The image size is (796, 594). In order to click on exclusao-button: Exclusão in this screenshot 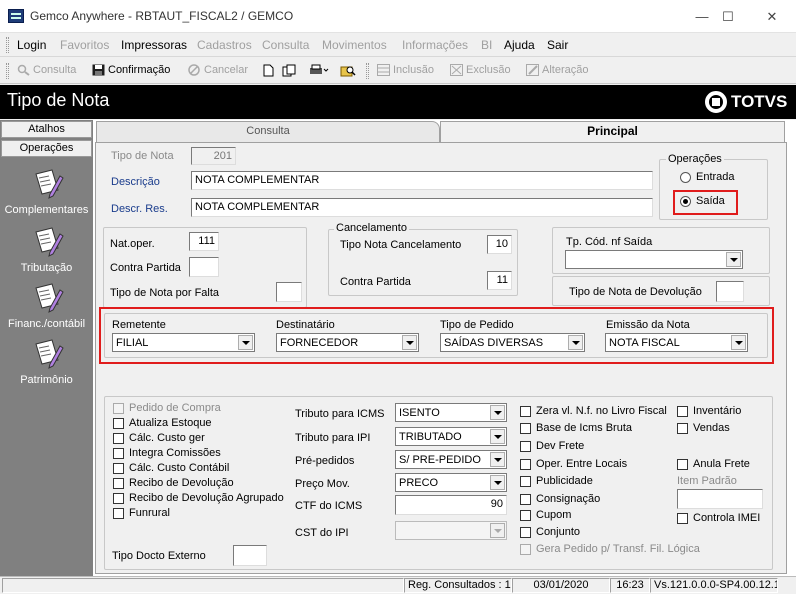, I will do `click(480, 70)`.